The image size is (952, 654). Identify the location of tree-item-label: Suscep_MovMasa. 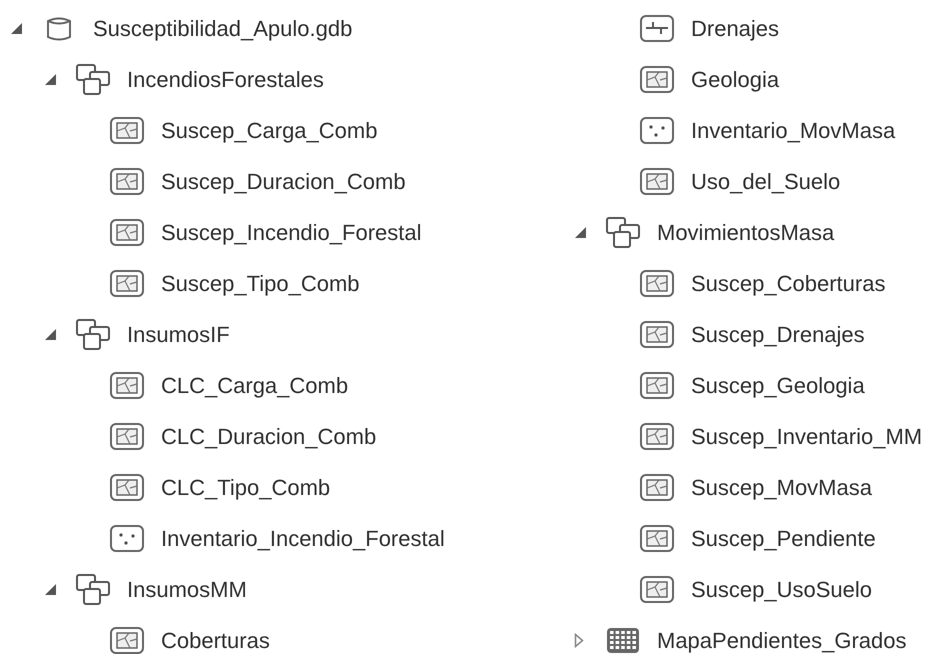
(781, 487).